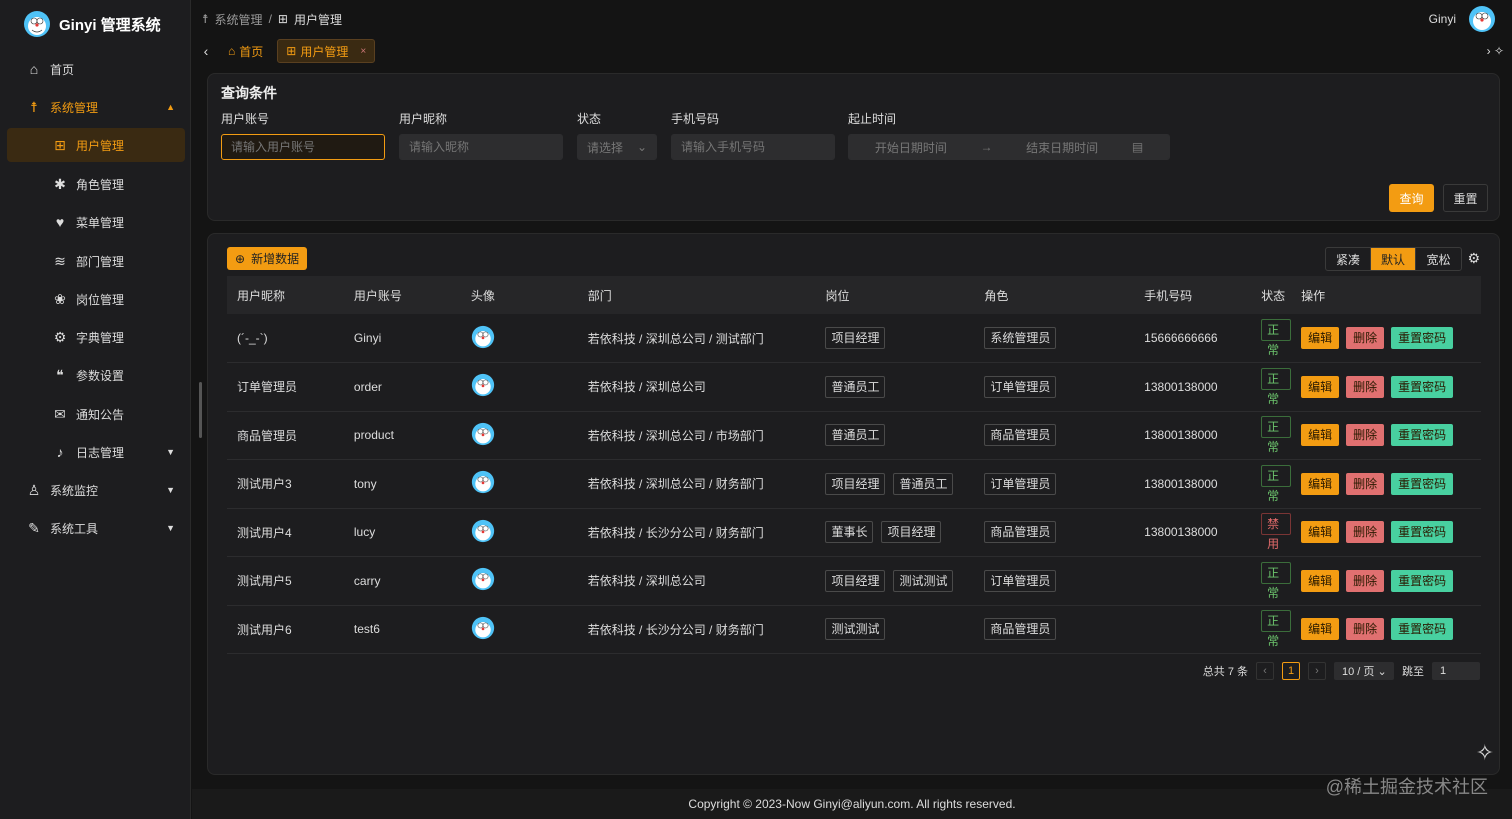  Describe the element at coordinates (1364, 671) in the screenshot. I see `page-size-select: 10 / 页 ⌄` at that location.